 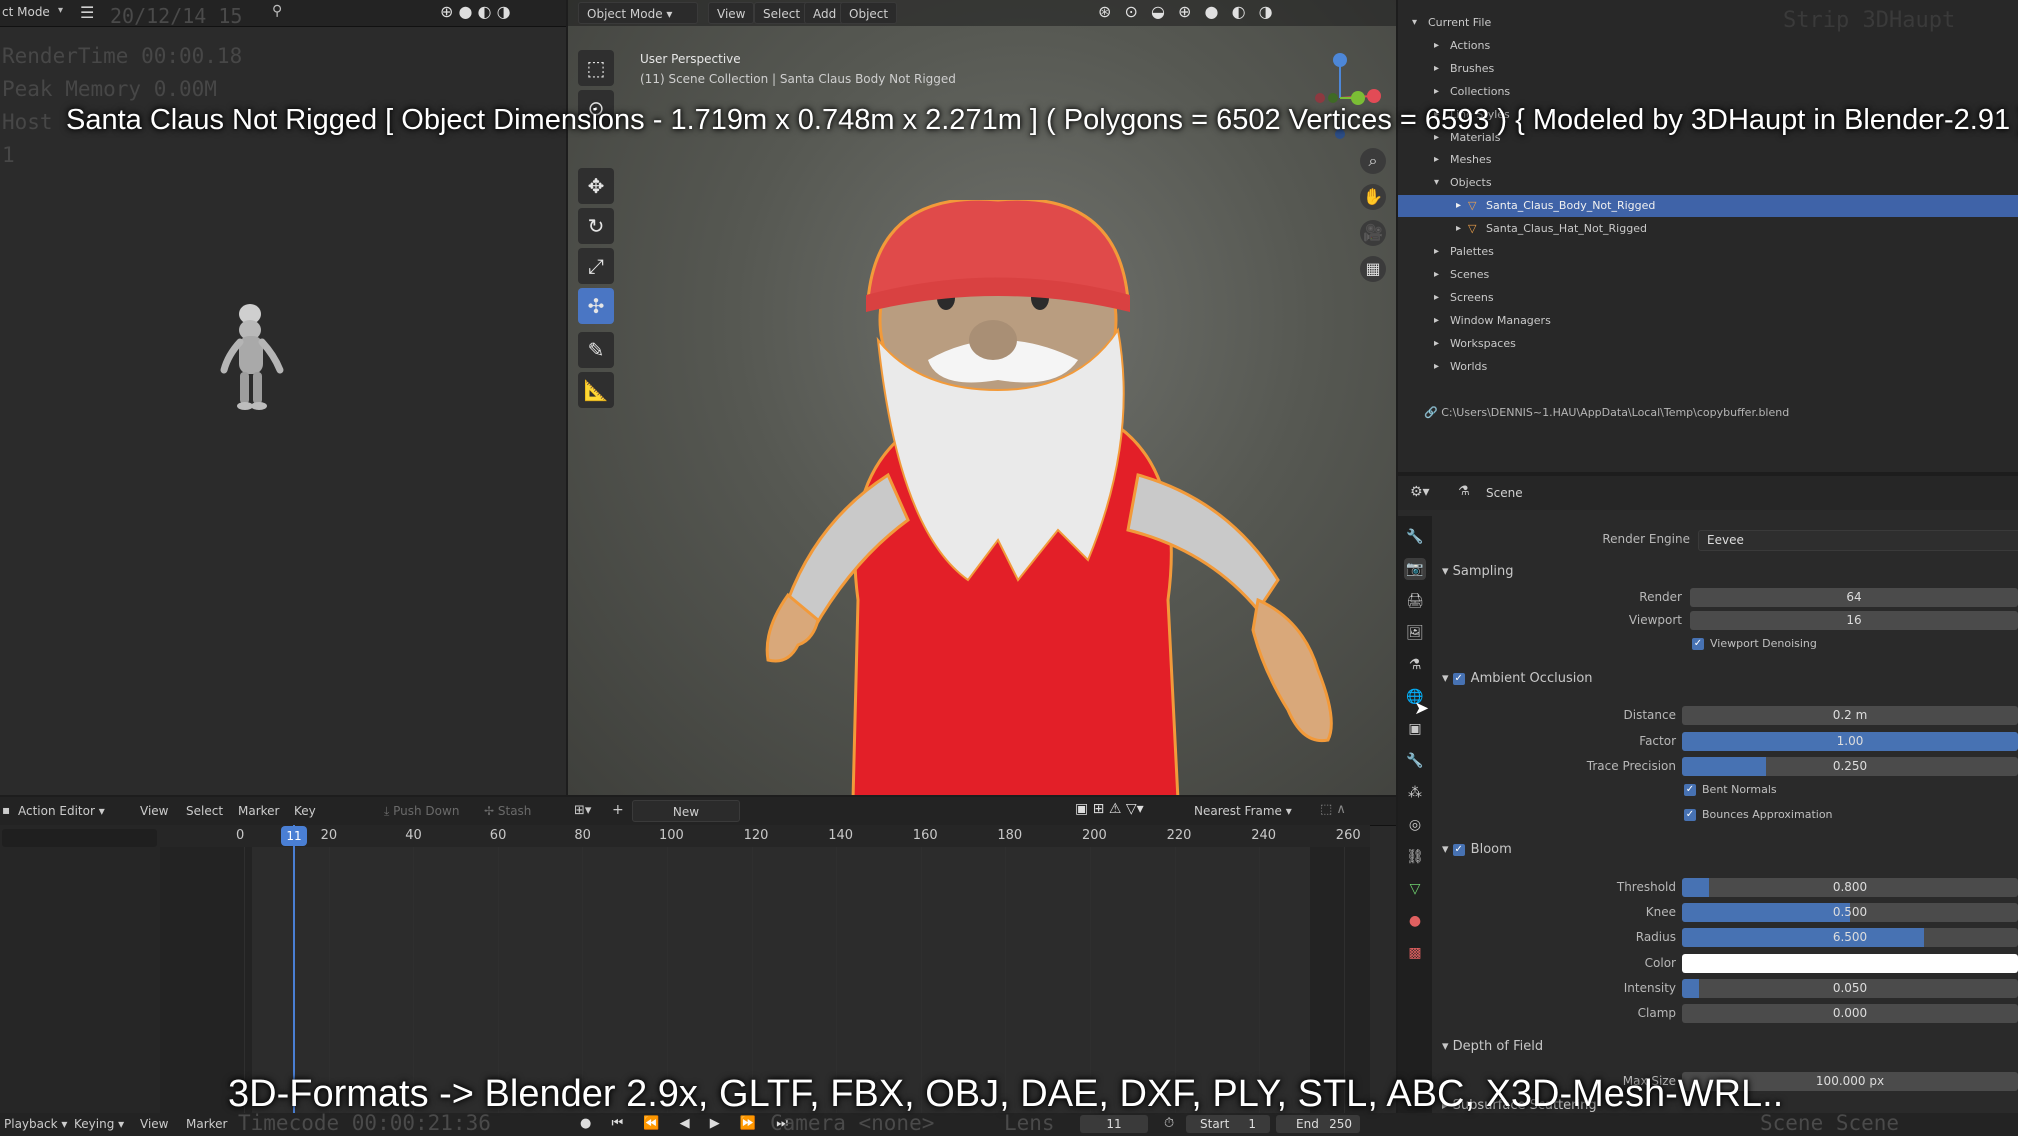 What do you see at coordinates (1708, 46) in the screenshot?
I see `outliner-item: ▸ Actions` at bounding box center [1708, 46].